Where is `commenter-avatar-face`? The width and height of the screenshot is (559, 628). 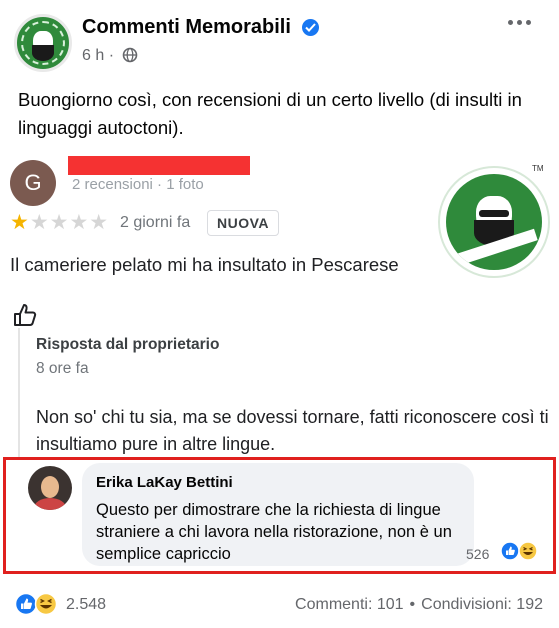 commenter-avatar-face is located at coordinates (50, 487).